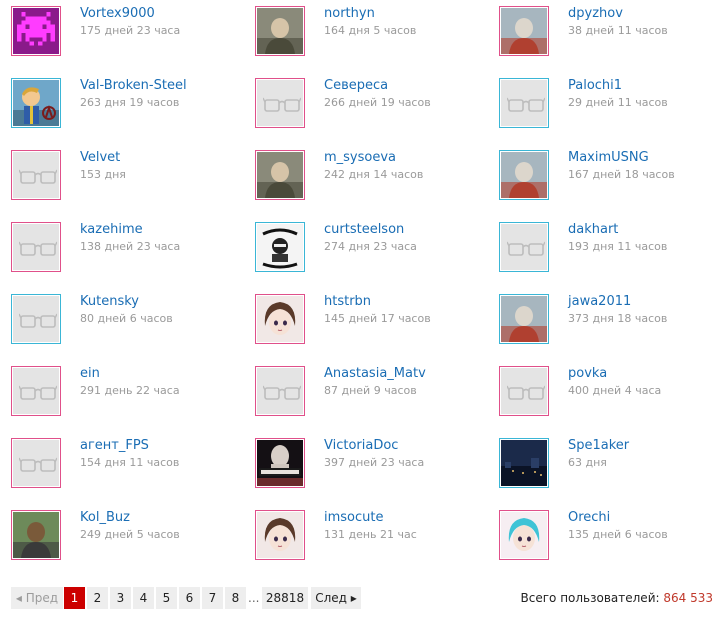  Describe the element at coordinates (90, 374) in the screenshot. I see `user-name-link: ein` at that location.